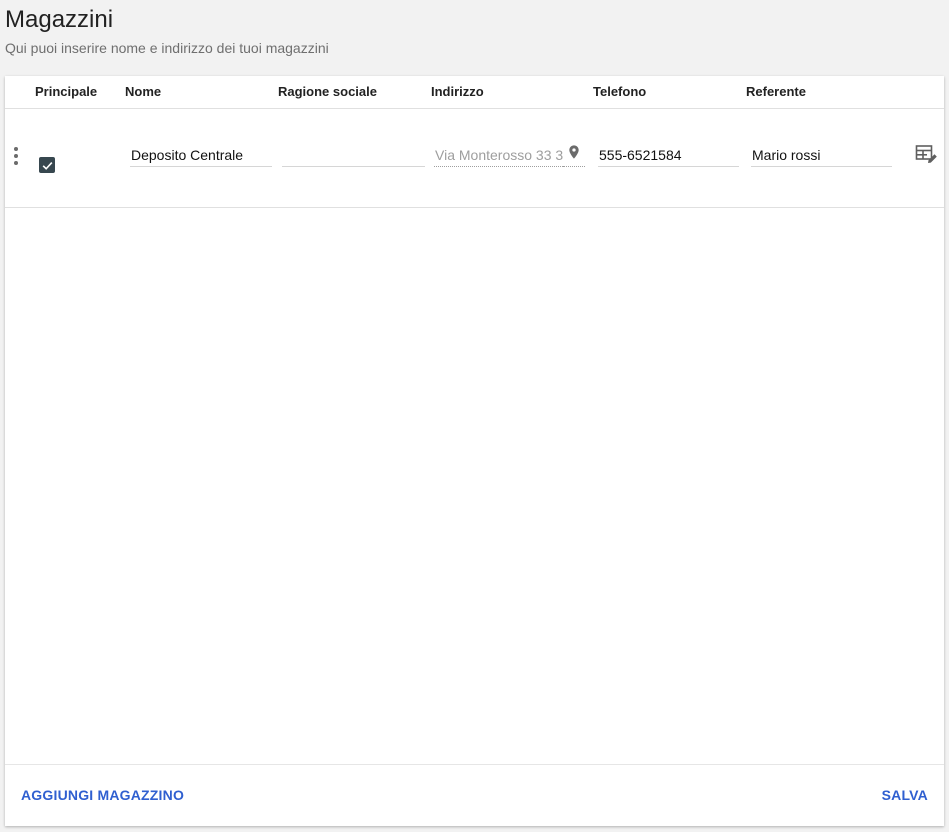 The width and height of the screenshot is (949, 832). What do you see at coordinates (474, 795) in the screenshot?
I see `card-footer: AGGIUNGI MAGAZZINO SALVA` at bounding box center [474, 795].